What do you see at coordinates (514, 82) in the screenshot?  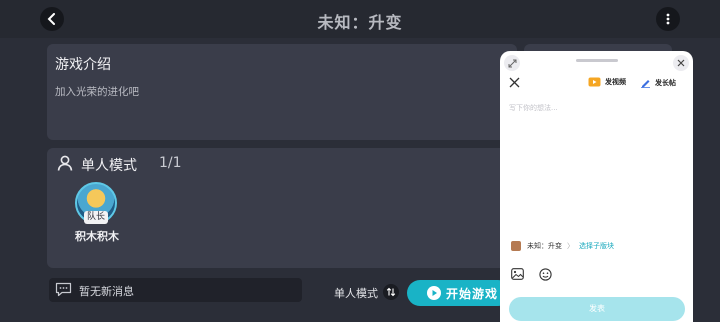 I see `close-editor-icon` at bounding box center [514, 82].